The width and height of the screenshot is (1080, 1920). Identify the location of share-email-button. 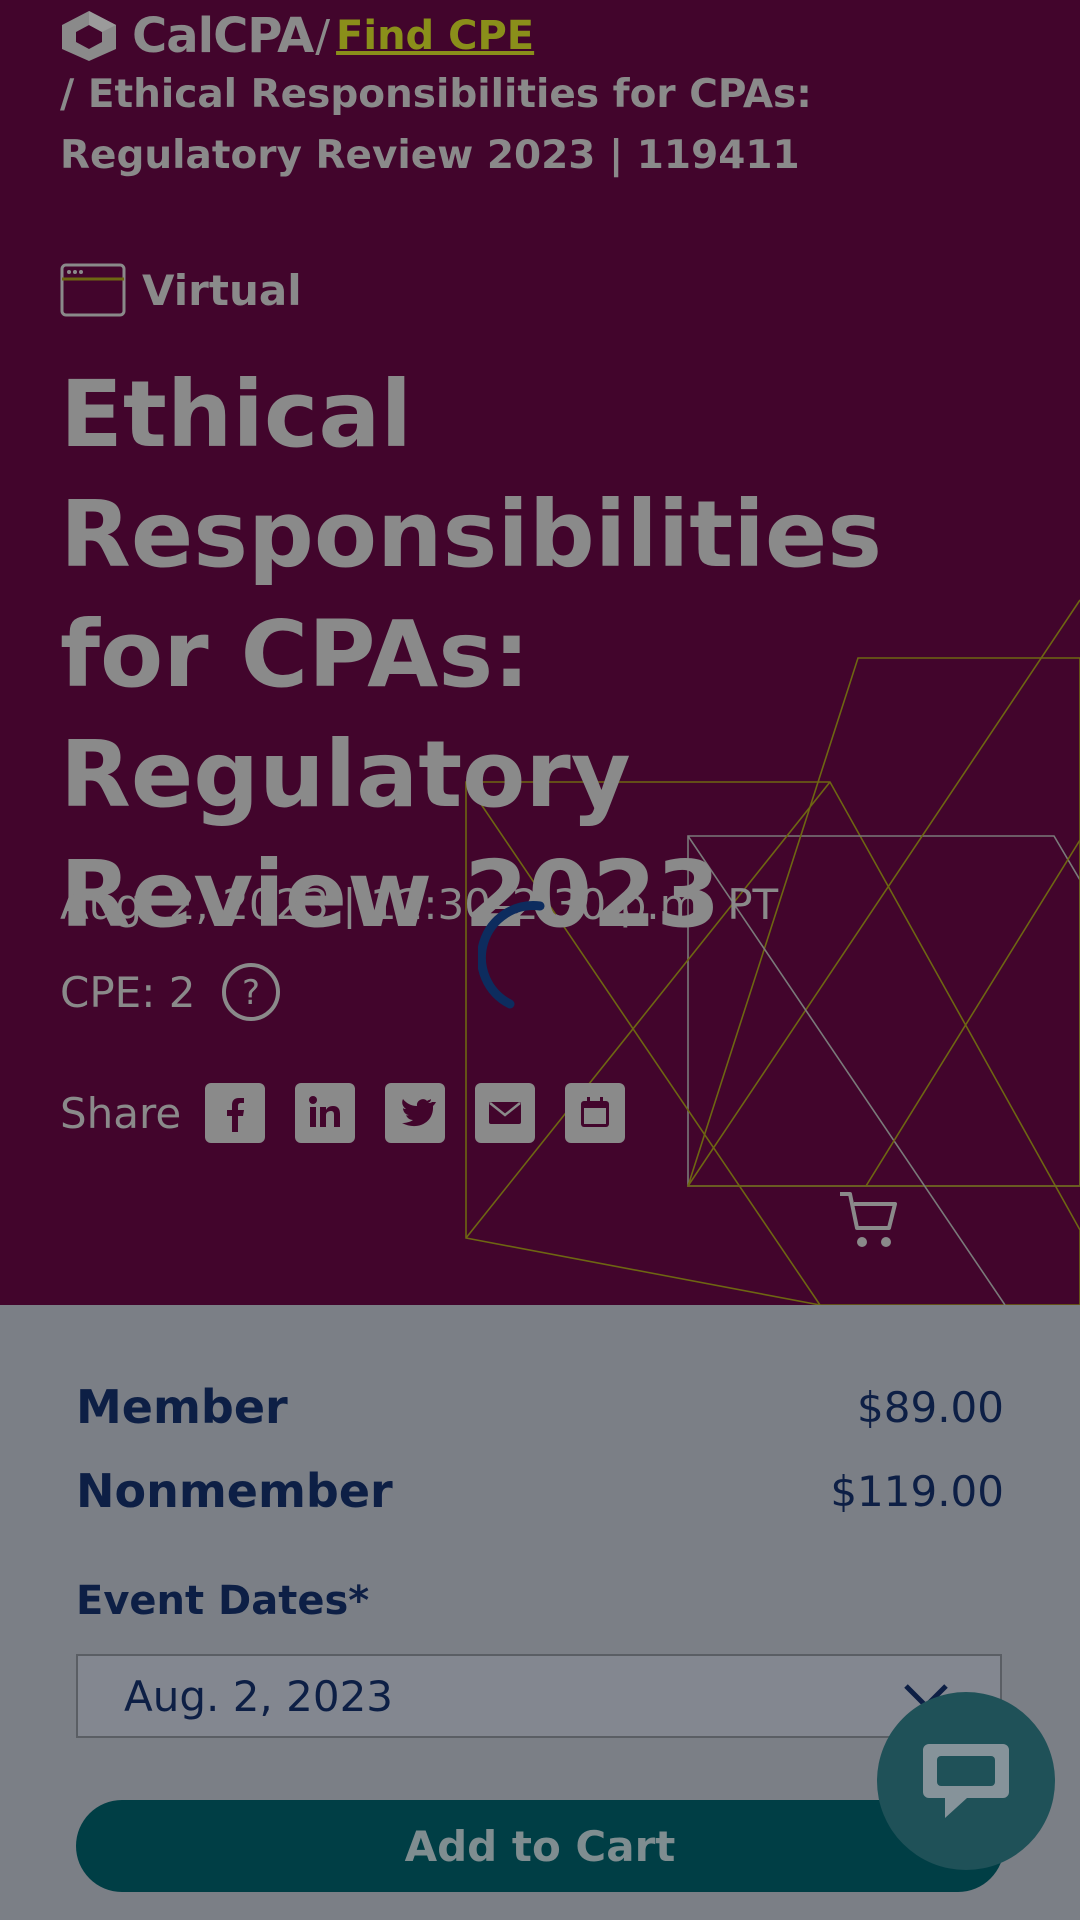
(505, 1113).